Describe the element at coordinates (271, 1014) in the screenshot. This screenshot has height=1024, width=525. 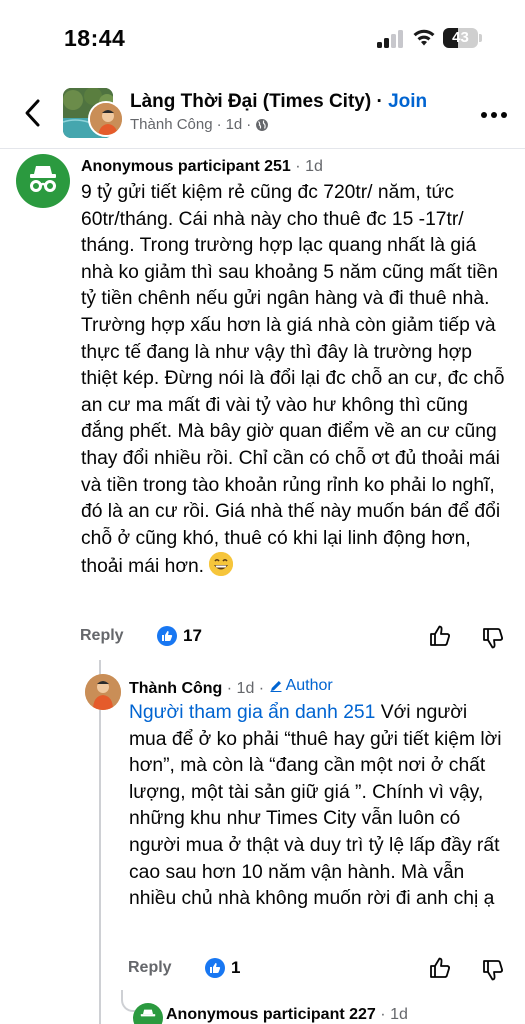
I see `nested-comment-author: Anonymous participant 227` at that location.